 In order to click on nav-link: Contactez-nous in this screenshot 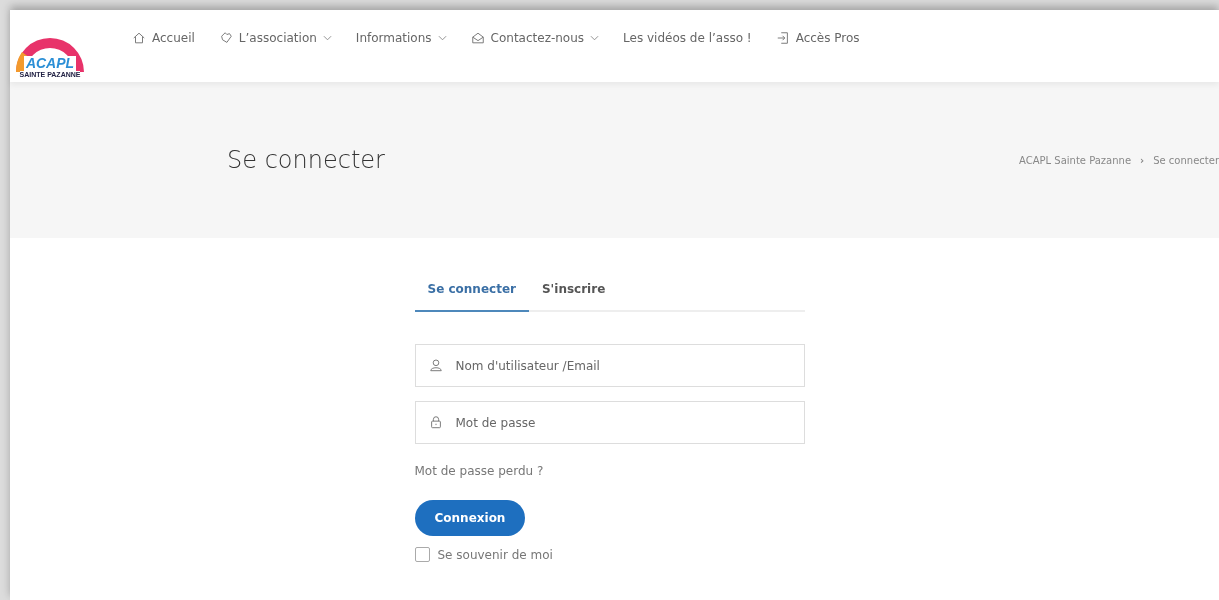, I will do `click(535, 38)`.